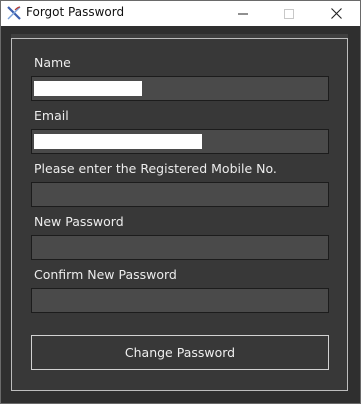  What do you see at coordinates (75, 12) in the screenshot?
I see `window-title: Forgot Password` at bounding box center [75, 12].